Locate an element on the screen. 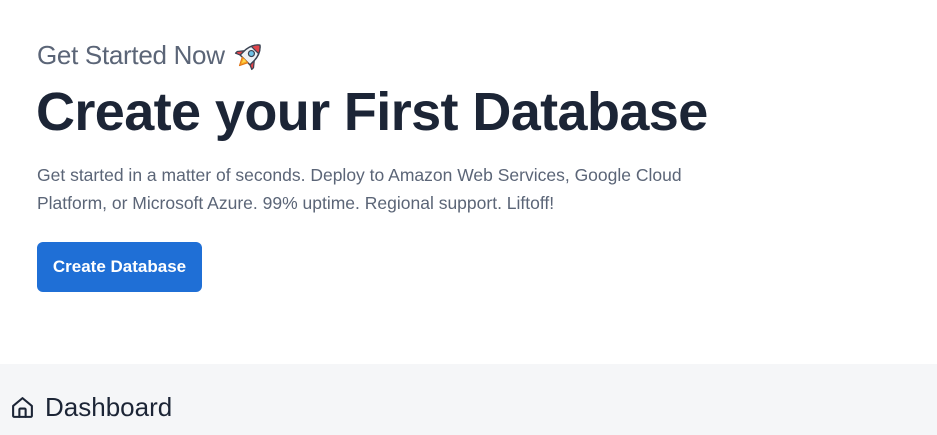 The width and height of the screenshot is (937, 435). page-title: Create your First Database is located at coordinates (372, 112).